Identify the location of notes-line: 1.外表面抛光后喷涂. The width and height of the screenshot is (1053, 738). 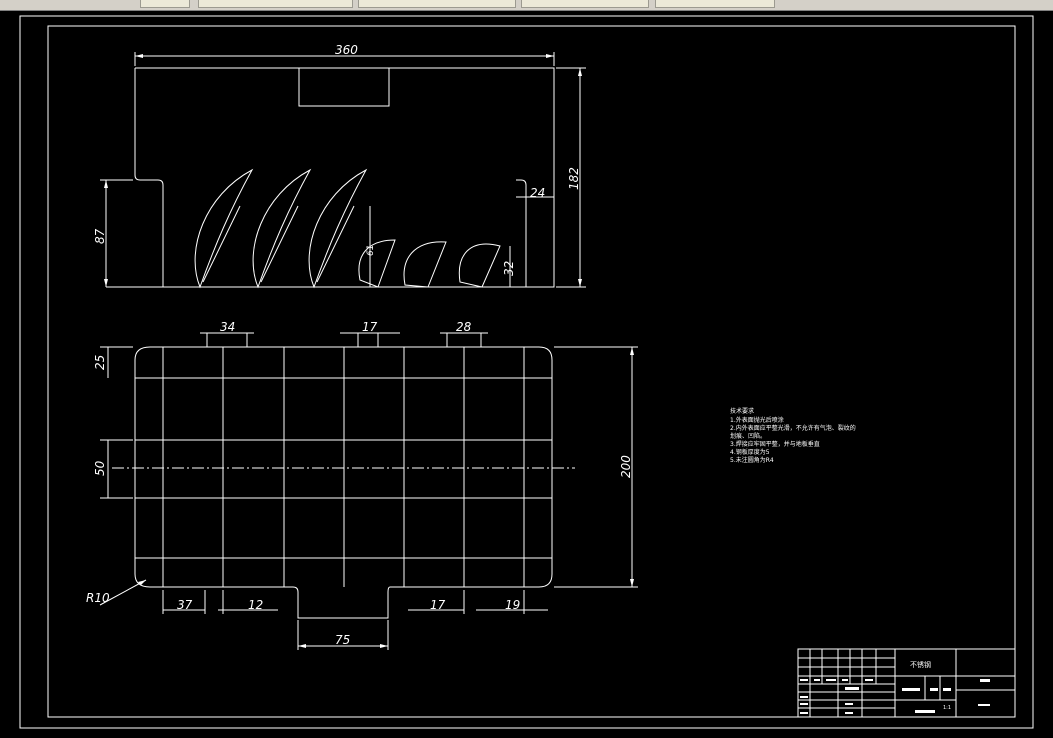
(757, 420).